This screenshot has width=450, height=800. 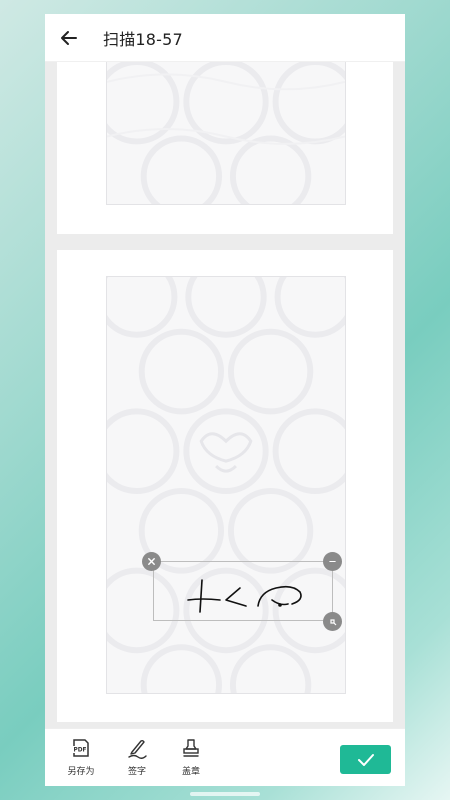 I want to click on confirm-button, so click(x=365, y=759).